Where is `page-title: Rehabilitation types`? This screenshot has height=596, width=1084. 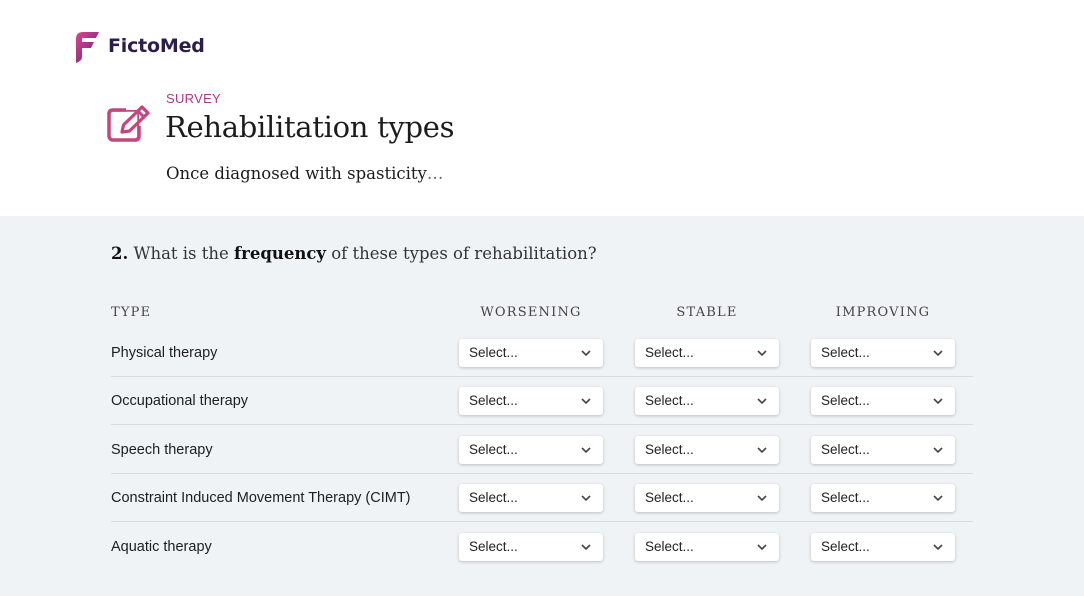
page-title: Rehabilitation types is located at coordinates (310, 127).